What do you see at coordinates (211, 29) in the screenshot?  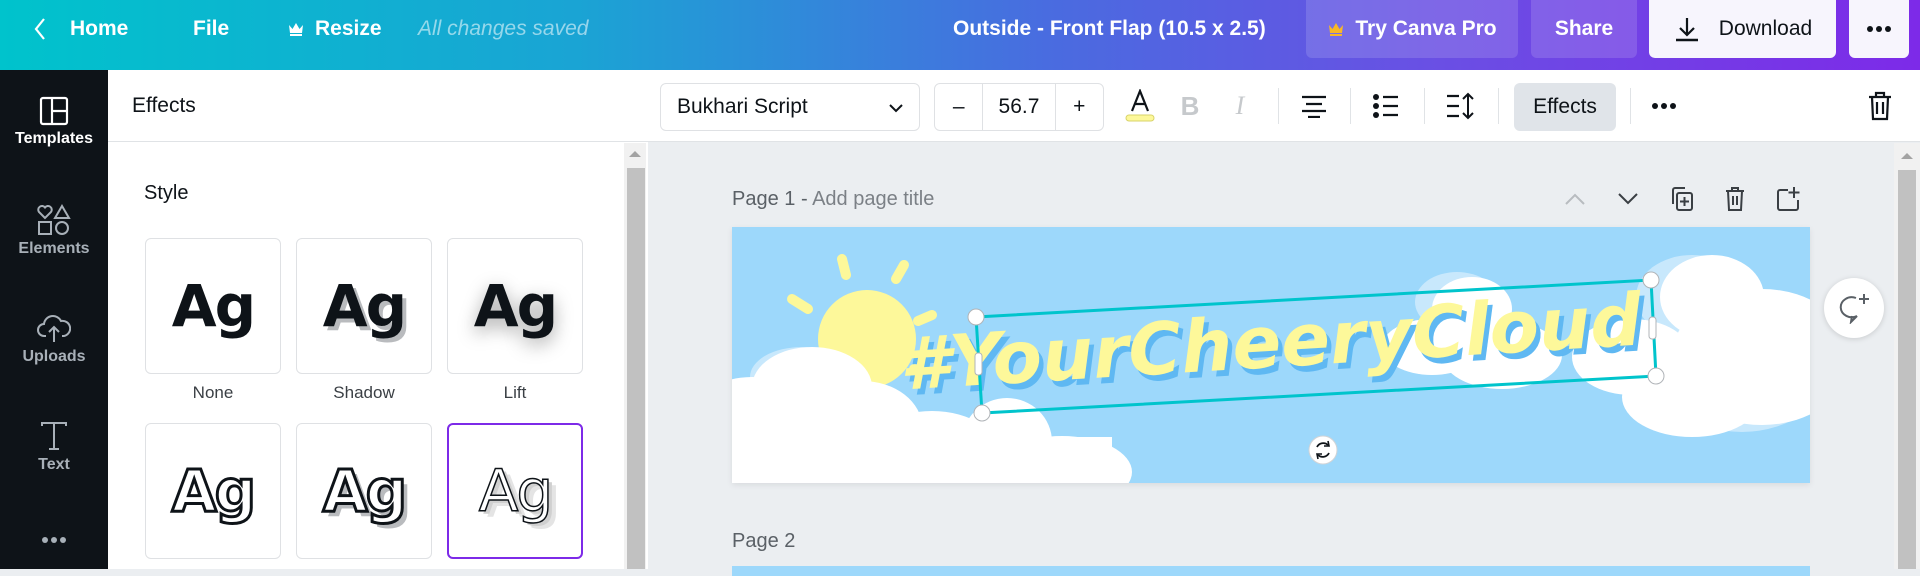 I see `file-menu-button: File` at bounding box center [211, 29].